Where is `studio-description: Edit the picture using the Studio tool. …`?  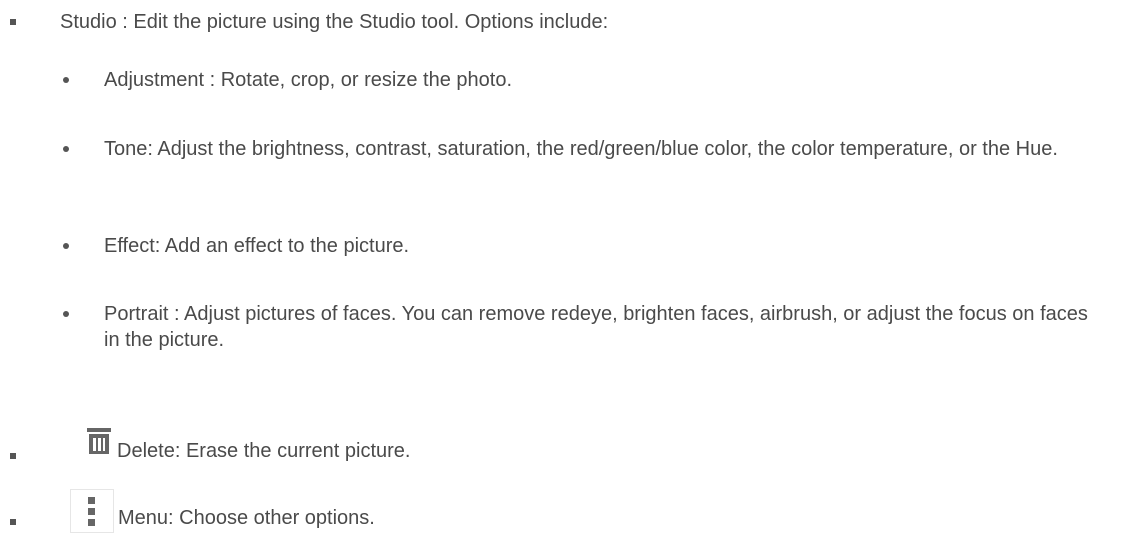 studio-description: Edit the picture using the Studio tool. … is located at coordinates (371, 22).